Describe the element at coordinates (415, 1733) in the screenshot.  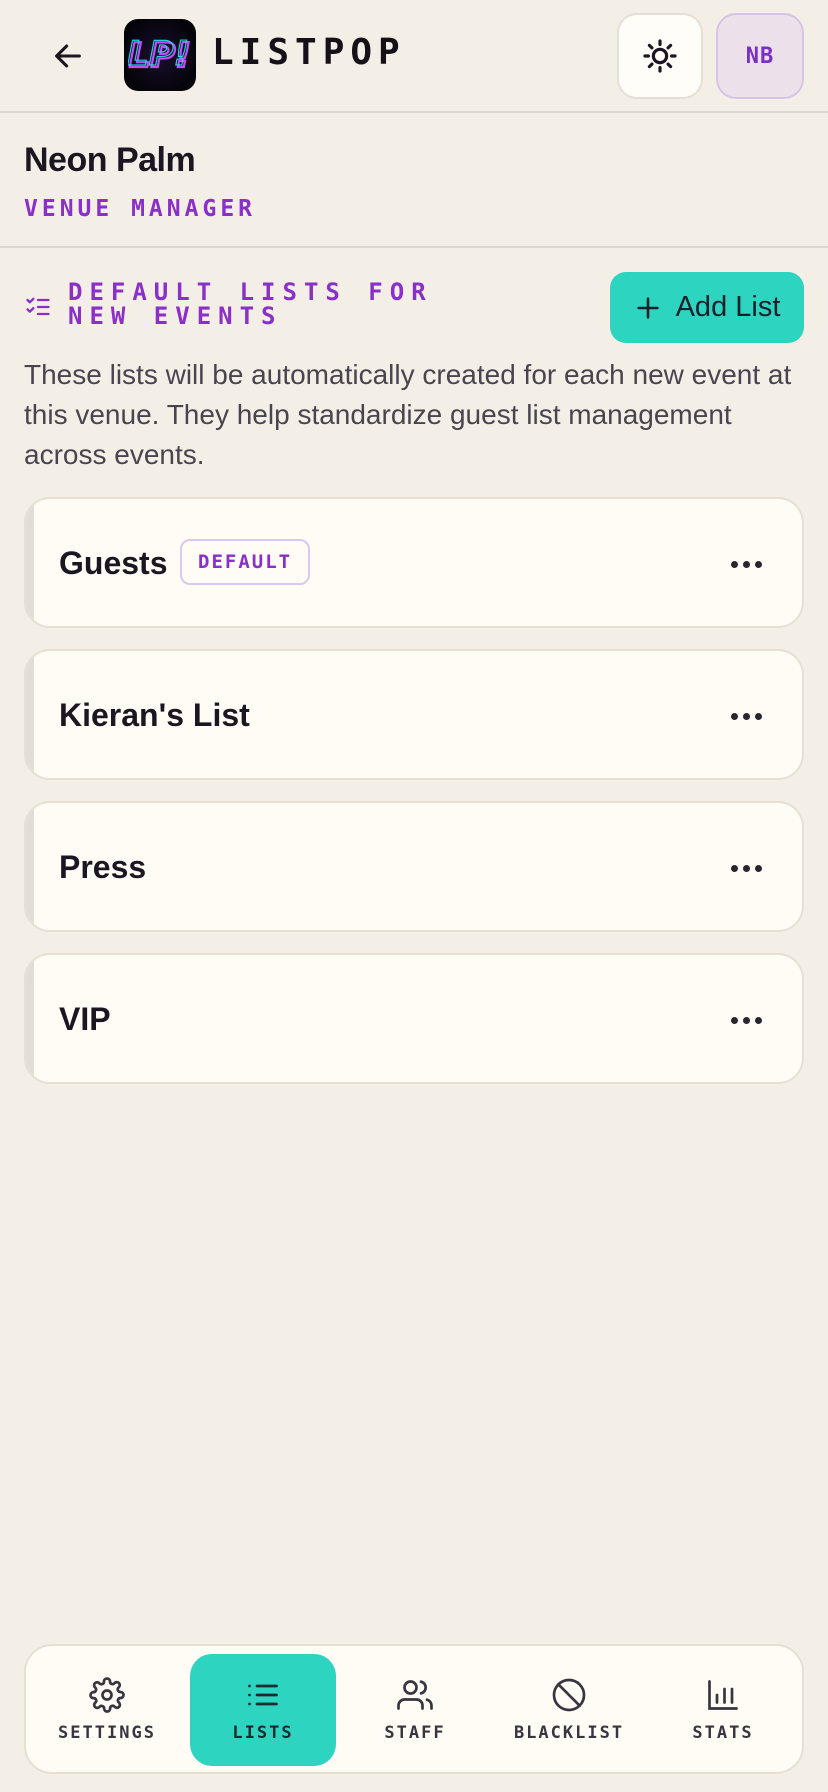
I see `nav-staff-label: STAFF` at that location.